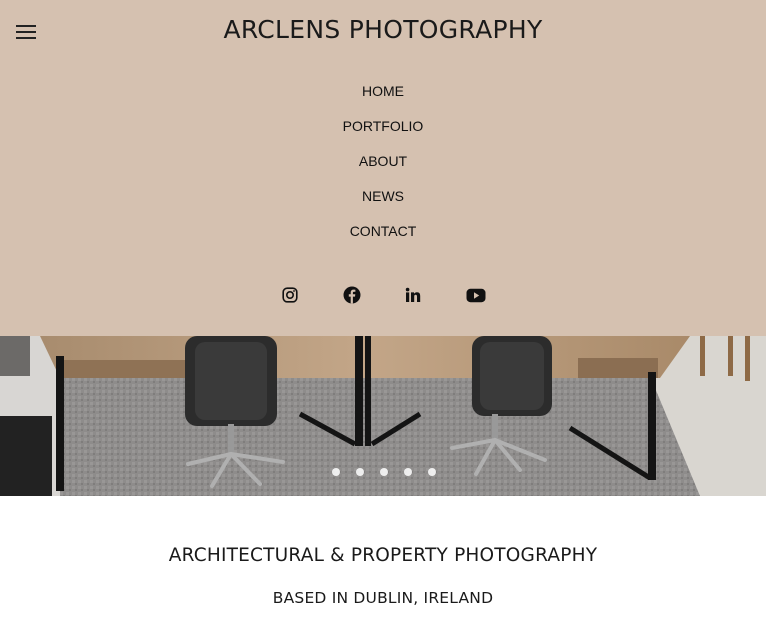 The width and height of the screenshot is (766, 618). I want to click on youtube-icon, so click(476, 295).